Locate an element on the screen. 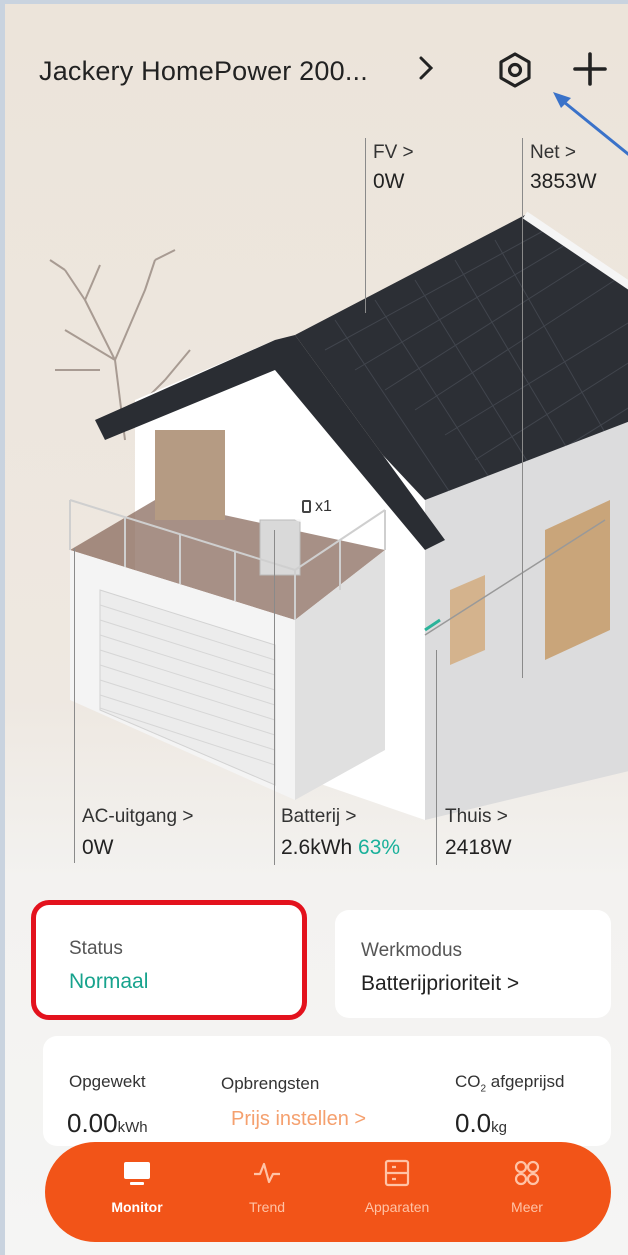 The height and width of the screenshot is (1255, 628). co2-prefix: CO is located at coordinates (468, 1081).